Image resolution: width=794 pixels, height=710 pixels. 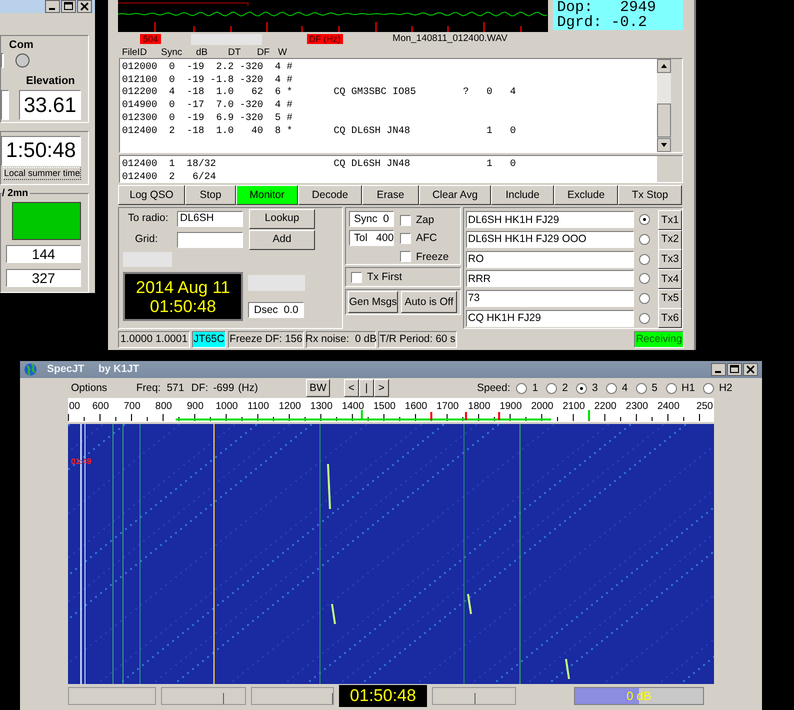 I want to click on toolbar-button: Erase, so click(x=390, y=195).